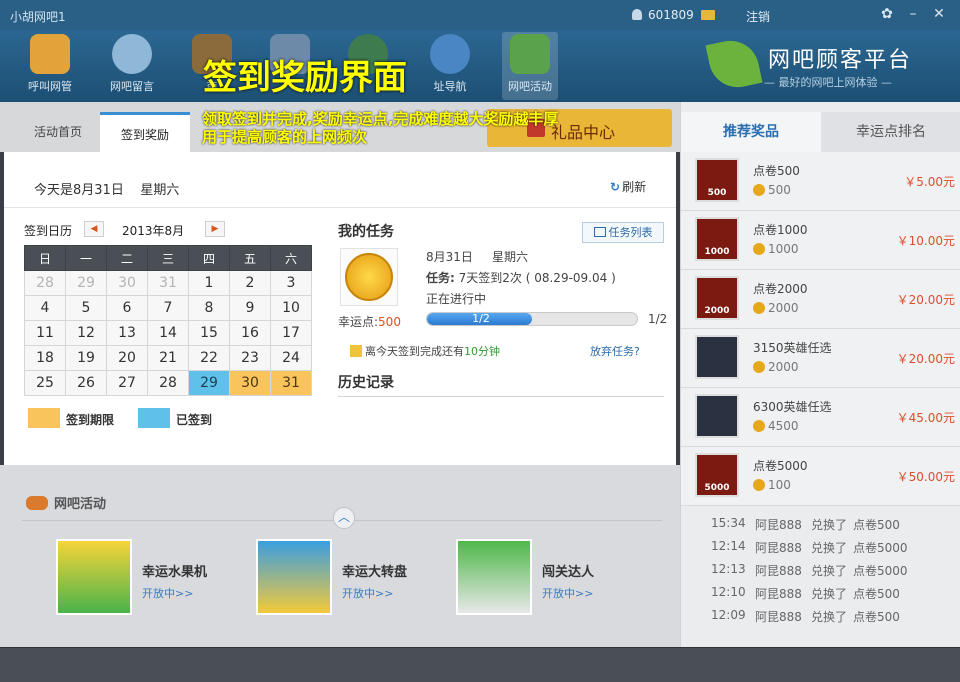  I want to click on log-action: 兑换了, so click(829, 548).